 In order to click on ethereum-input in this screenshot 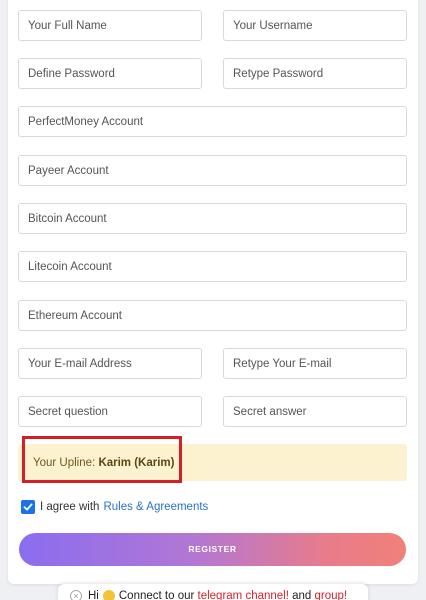, I will do `click(212, 315)`.